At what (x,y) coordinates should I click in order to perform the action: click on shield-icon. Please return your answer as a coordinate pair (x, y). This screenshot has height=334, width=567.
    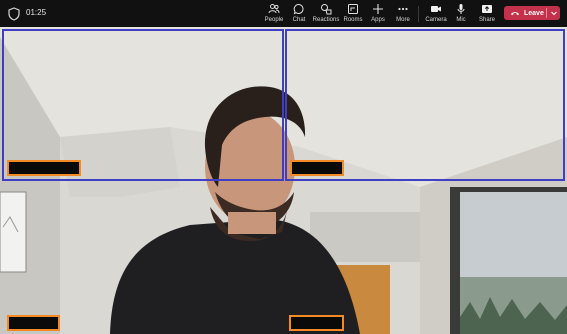
    Looking at the image, I should click on (14, 14).